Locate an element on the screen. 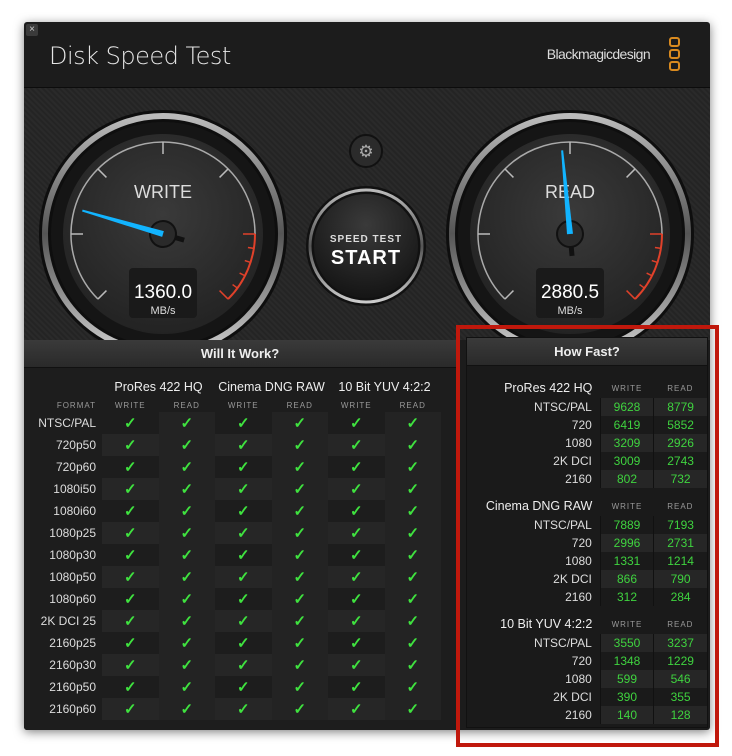 This screenshot has height=756, width=732. table-row: 1080p60 ✓ ✓ ✓ ✓ ✓ ✓ is located at coordinates (232, 599).